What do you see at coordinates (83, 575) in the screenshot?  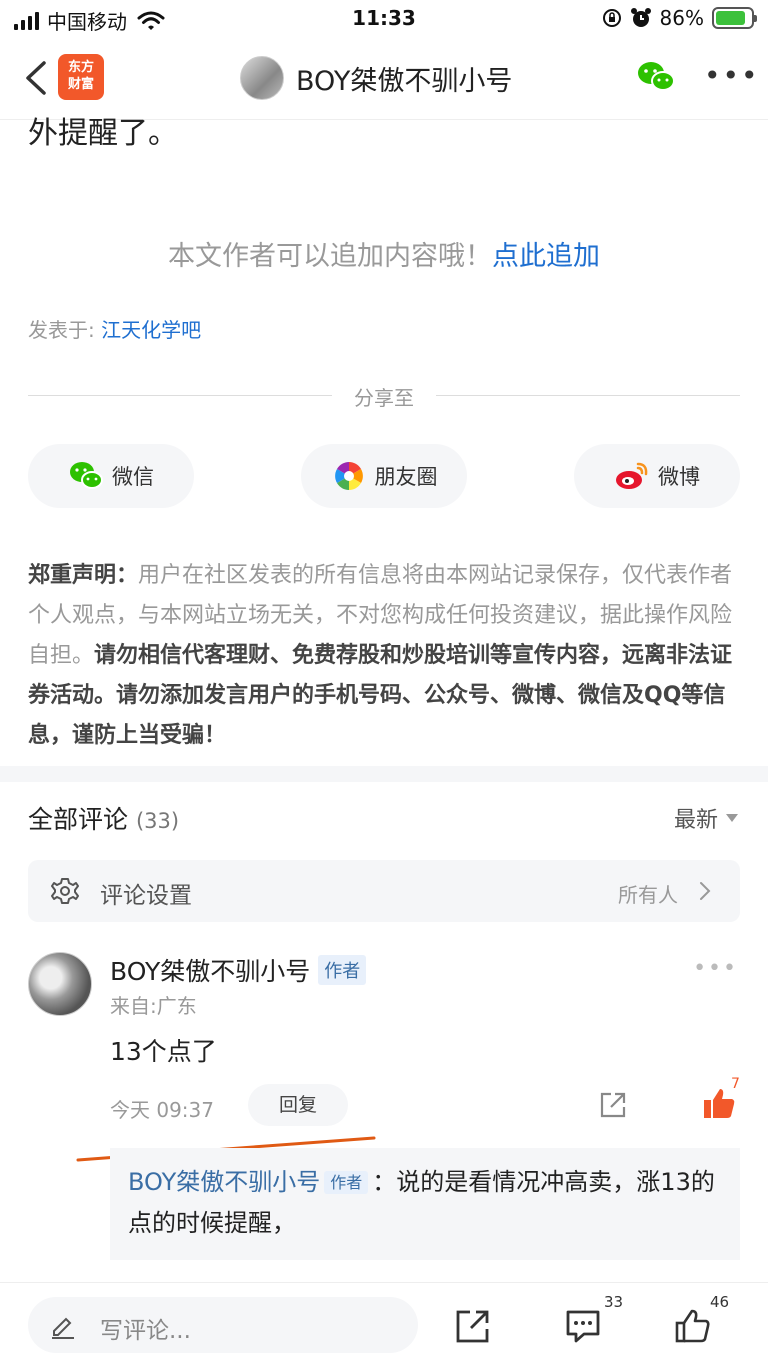 I see `disclaimer-title: 郑重声明：` at bounding box center [83, 575].